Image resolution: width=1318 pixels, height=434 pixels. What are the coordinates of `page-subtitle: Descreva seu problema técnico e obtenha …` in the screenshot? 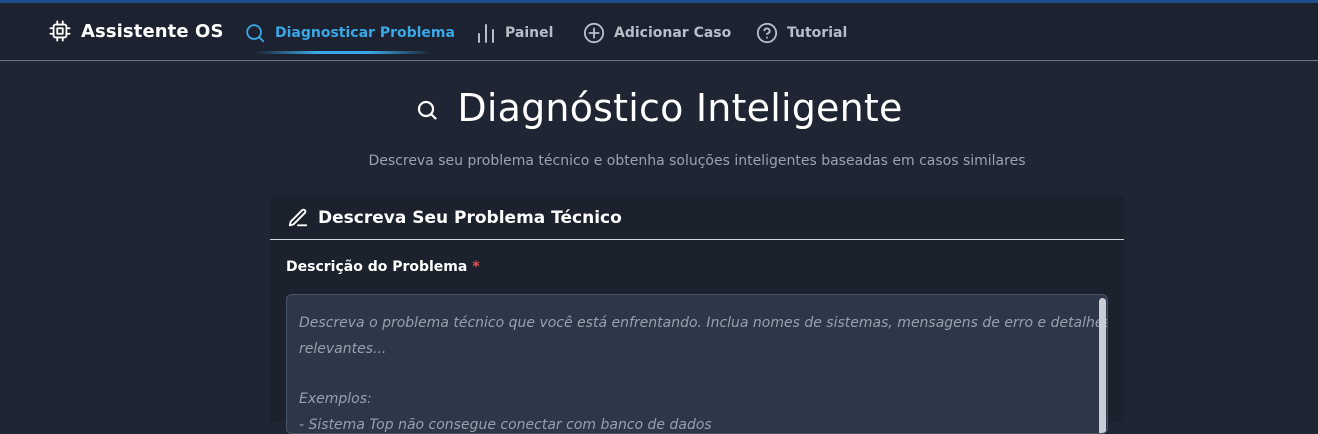 It's located at (697, 161).